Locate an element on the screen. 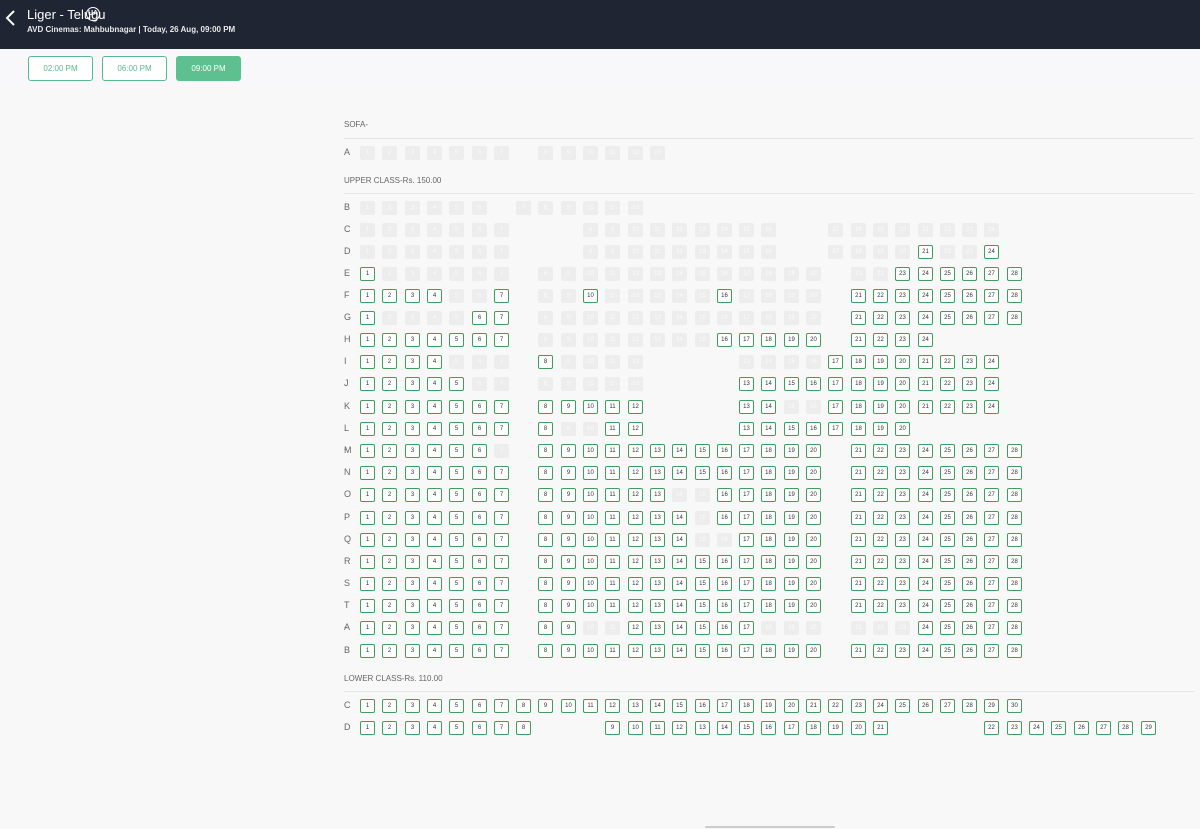 The image size is (1200, 829). showtime-button: 06:00 PM is located at coordinates (134, 68).